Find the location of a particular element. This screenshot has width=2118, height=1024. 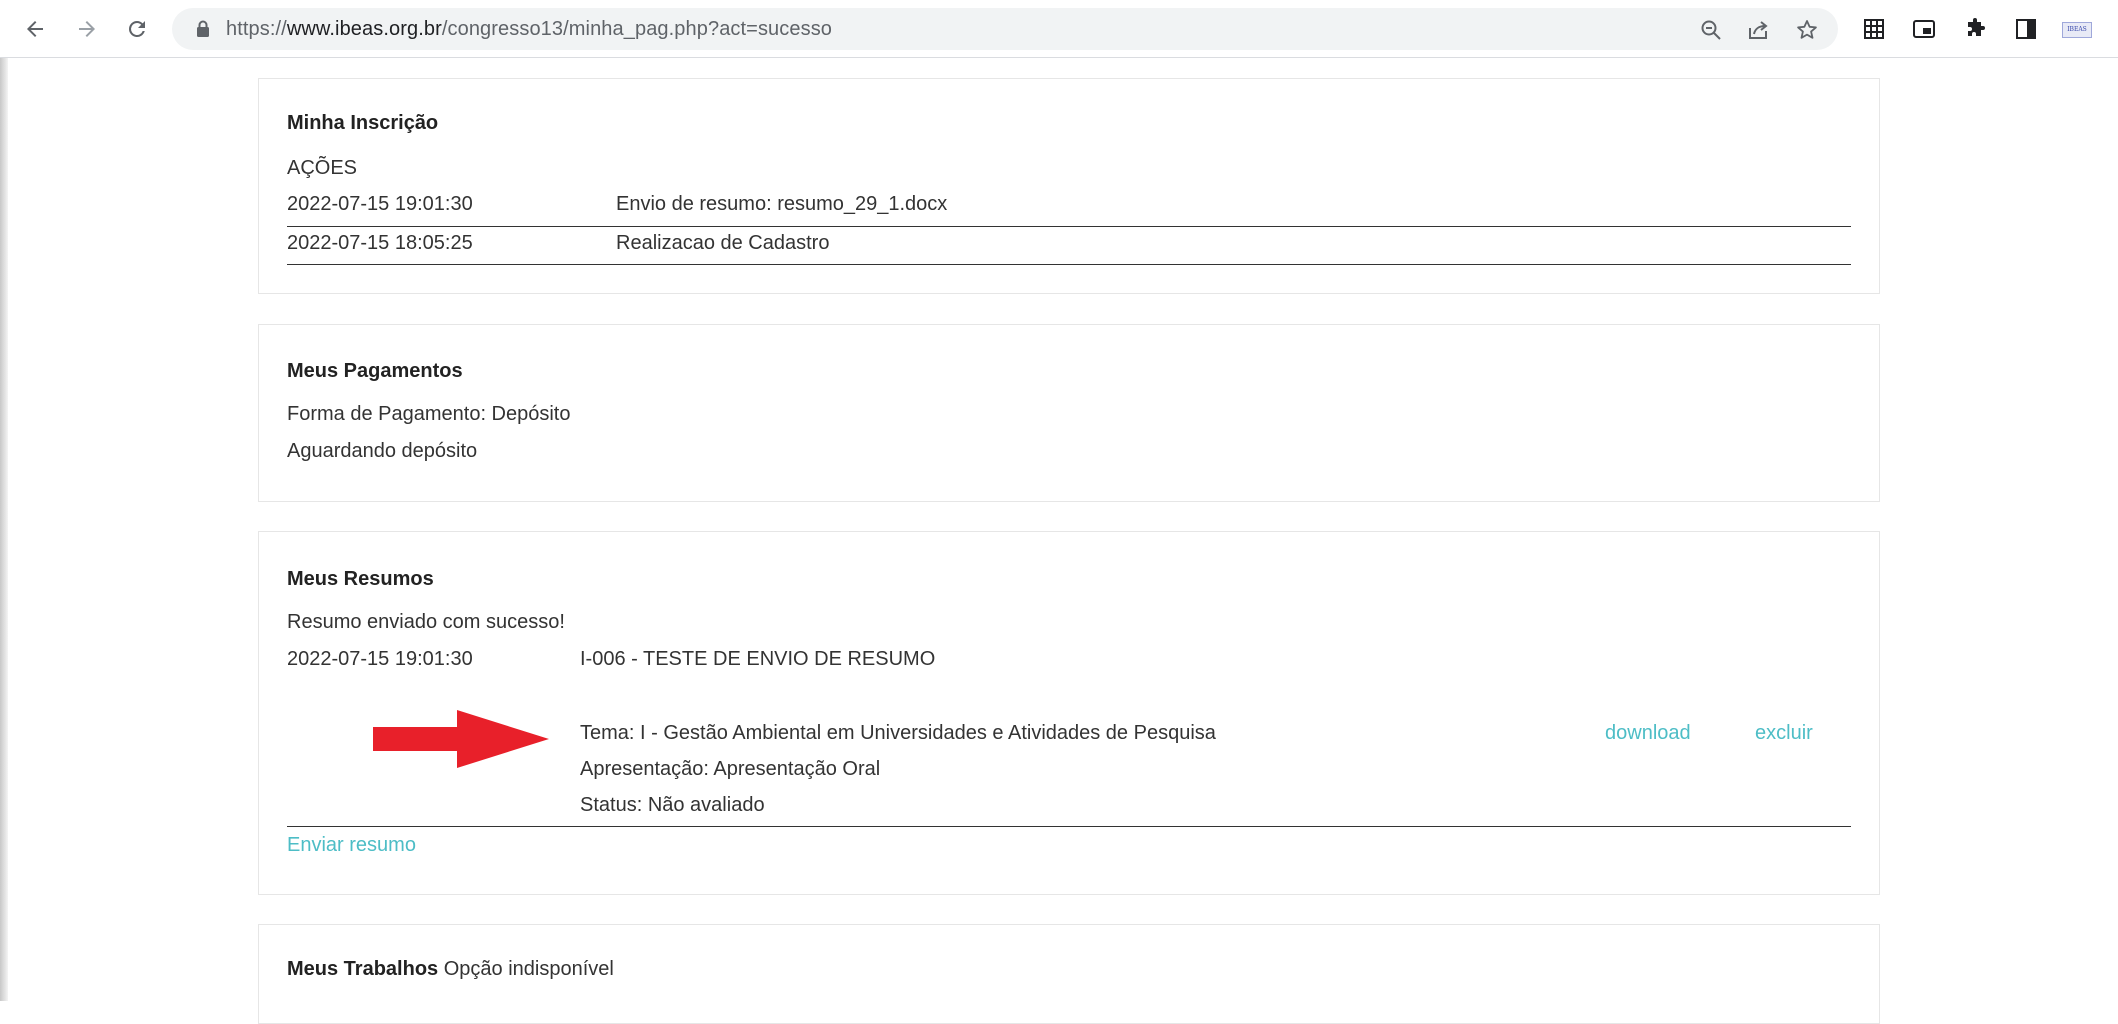

excluir-link: excluir is located at coordinates (1784, 733).